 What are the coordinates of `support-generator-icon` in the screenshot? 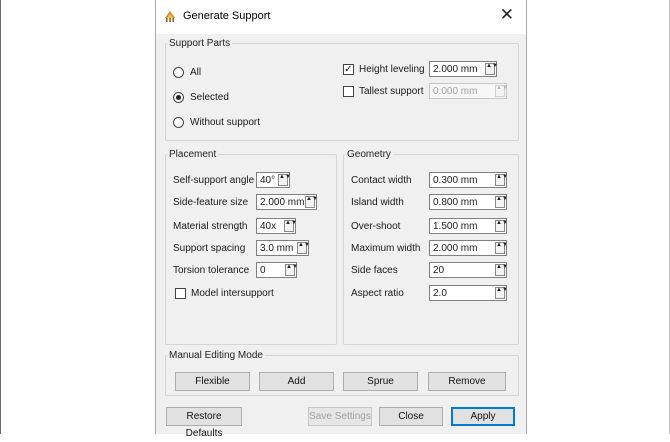 It's located at (170, 16).